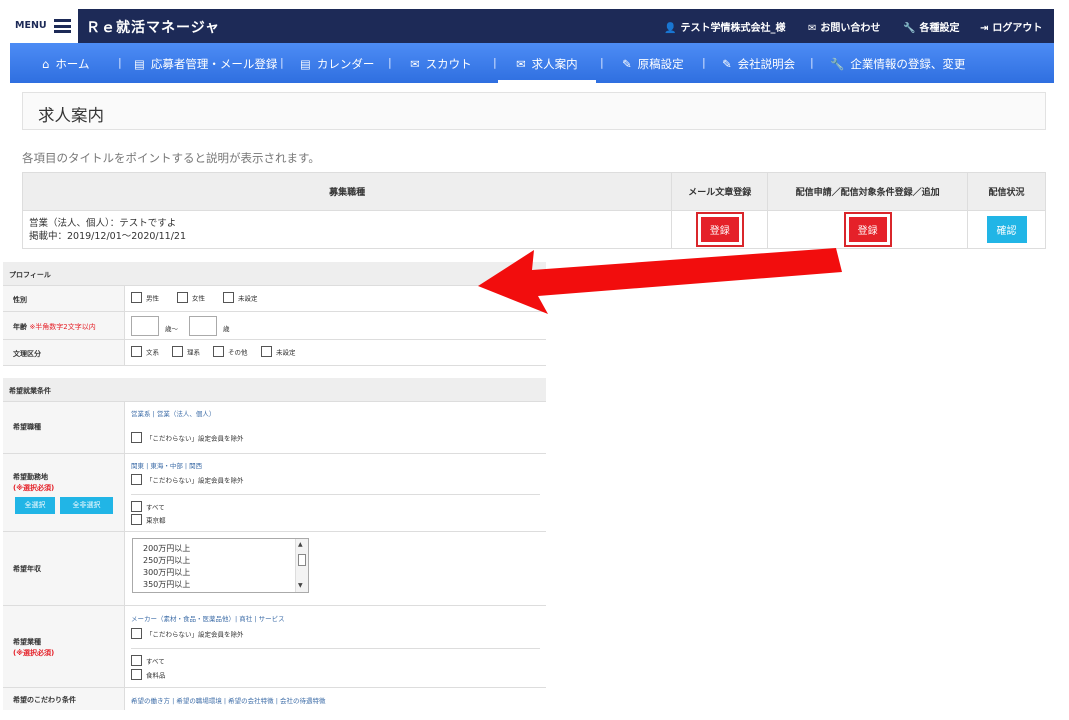  What do you see at coordinates (335, 427) in the screenshot?
I see `job-type-content: 営業系 | 営業（法人、個人） 「こだわらない」設定会員を除外` at bounding box center [335, 427].